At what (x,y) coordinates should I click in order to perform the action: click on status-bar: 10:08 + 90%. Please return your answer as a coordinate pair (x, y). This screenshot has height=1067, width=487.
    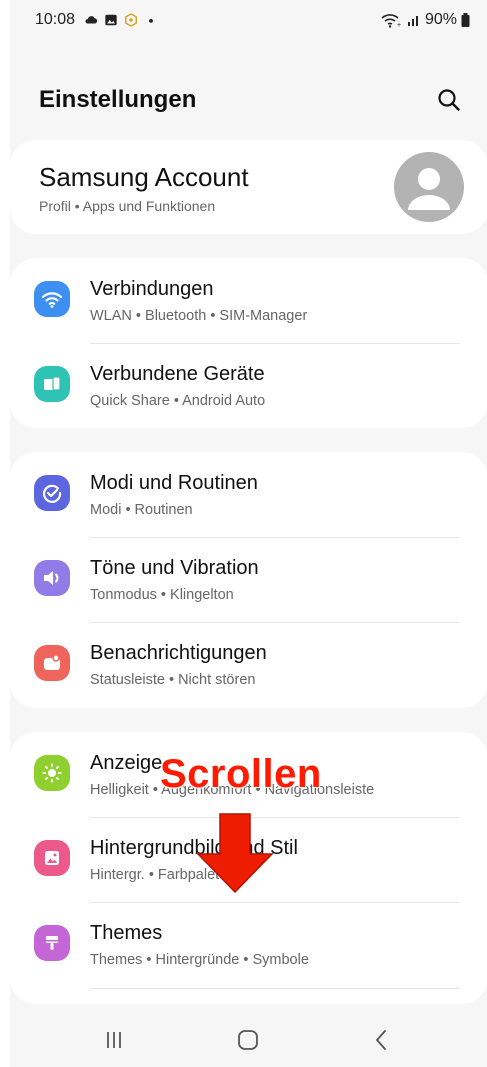
    Looking at the image, I should click on (248, 22).